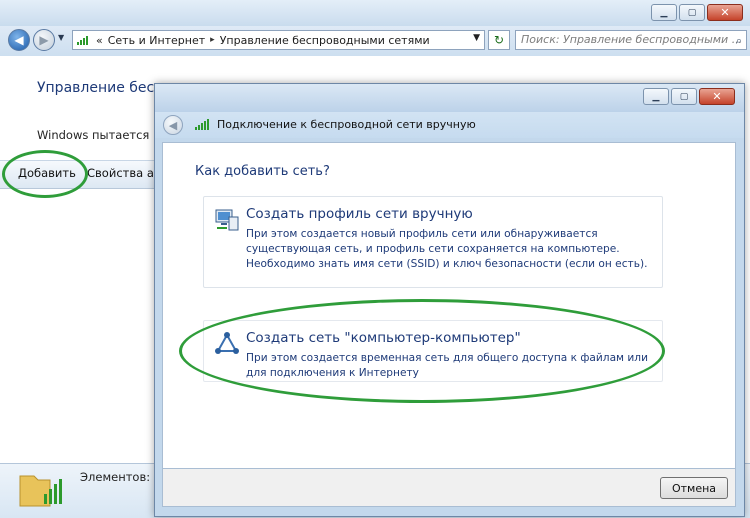 The image size is (750, 518). I want to click on dialog-close-button: ✕, so click(717, 96).